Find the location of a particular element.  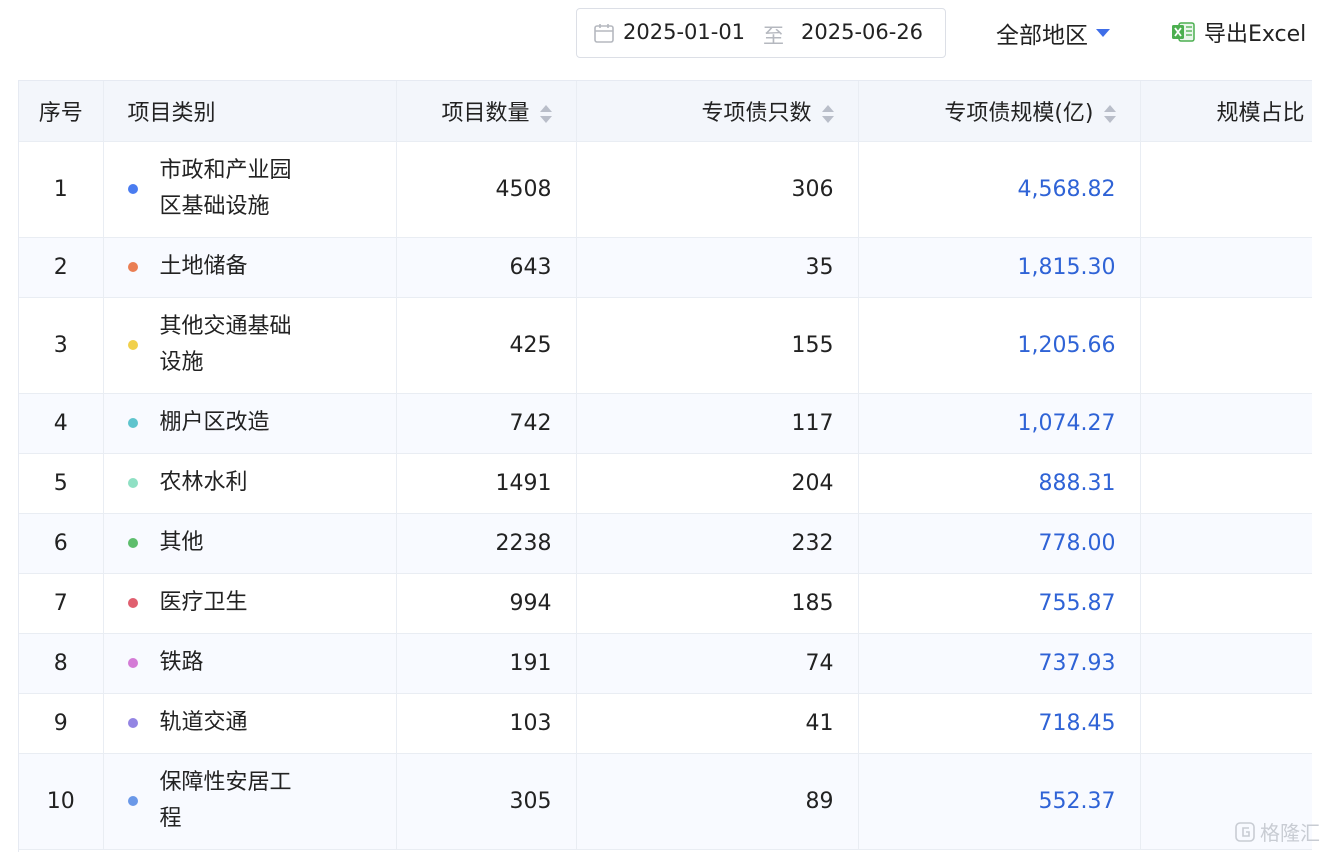

cell-category: 铁路 is located at coordinates (250, 663).